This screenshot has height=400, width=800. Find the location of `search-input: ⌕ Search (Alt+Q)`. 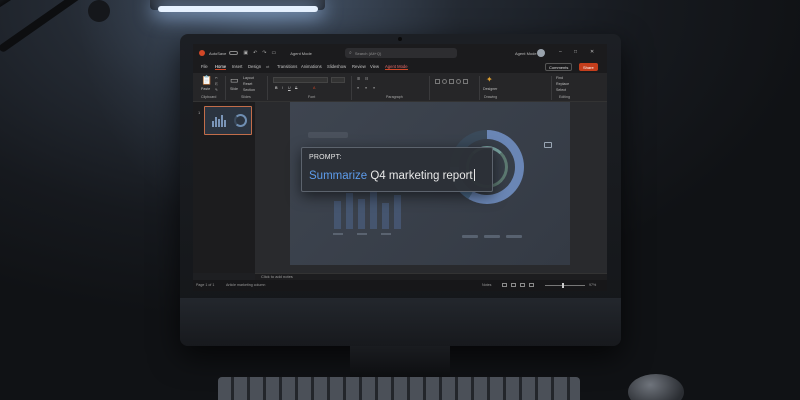

search-input: ⌕ Search (Alt+Q) is located at coordinates (401, 53).